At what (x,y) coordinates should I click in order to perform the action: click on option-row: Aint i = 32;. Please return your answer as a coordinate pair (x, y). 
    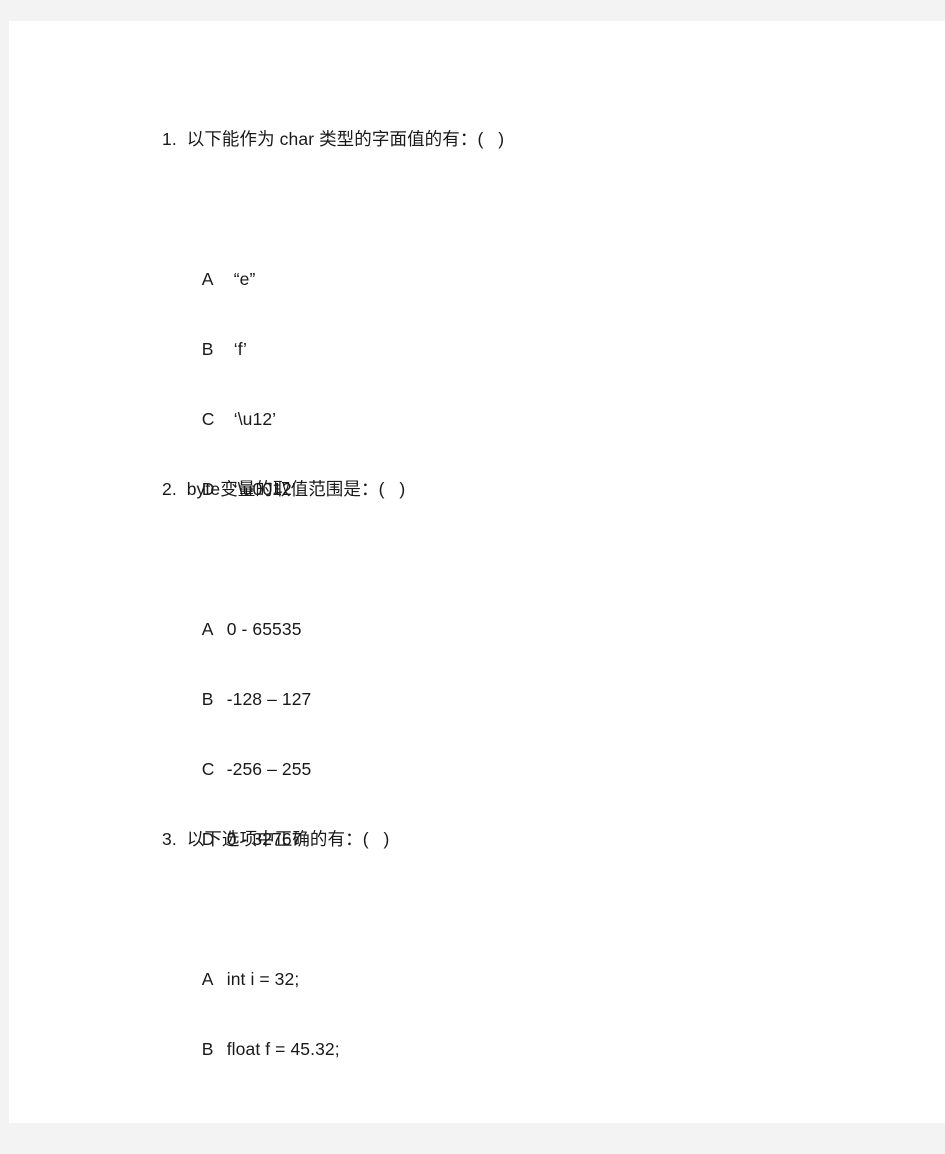
    Looking at the image, I should click on (512, 931).